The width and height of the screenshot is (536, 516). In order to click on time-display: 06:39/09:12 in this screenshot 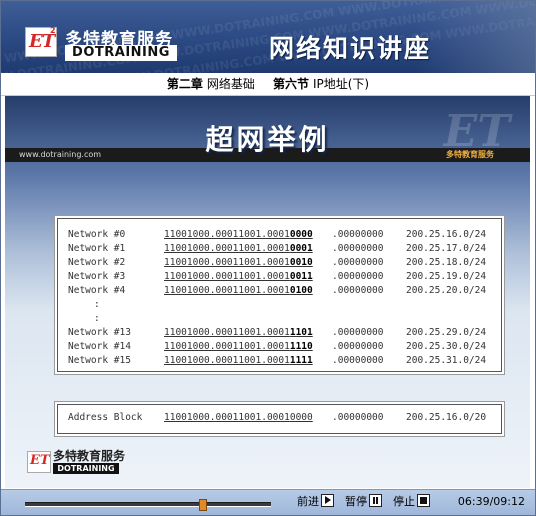, I will do `click(491, 501)`.